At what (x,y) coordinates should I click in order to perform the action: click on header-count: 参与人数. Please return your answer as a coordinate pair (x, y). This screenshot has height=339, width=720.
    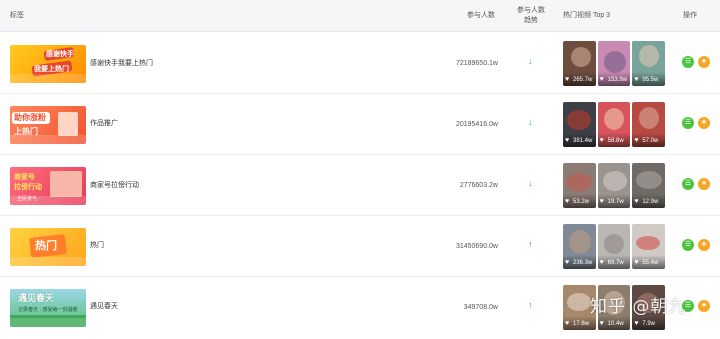
    Looking at the image, I should click on (481, 15).